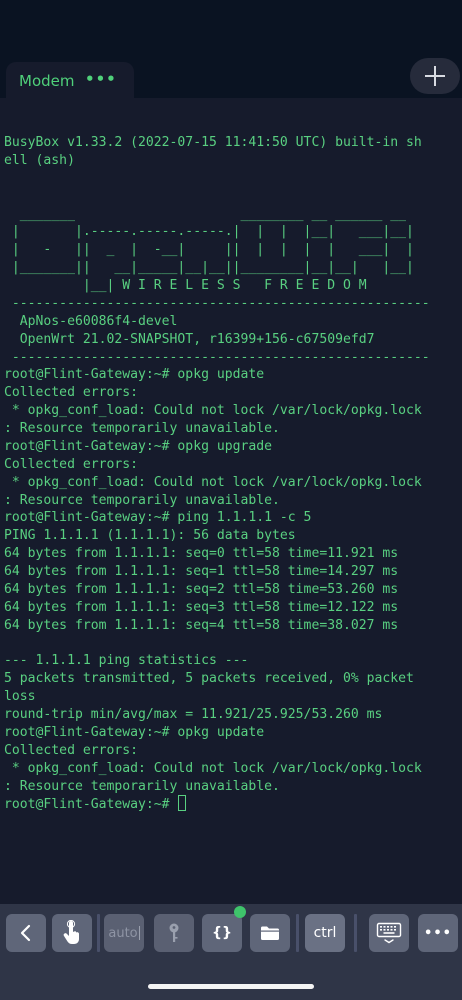 Image resolution: width=462 pixels, height=1000 pixels. Describe the element at coordinates (101, 79) in the screenshot. I see `tab-menu-button: •••` at that location.